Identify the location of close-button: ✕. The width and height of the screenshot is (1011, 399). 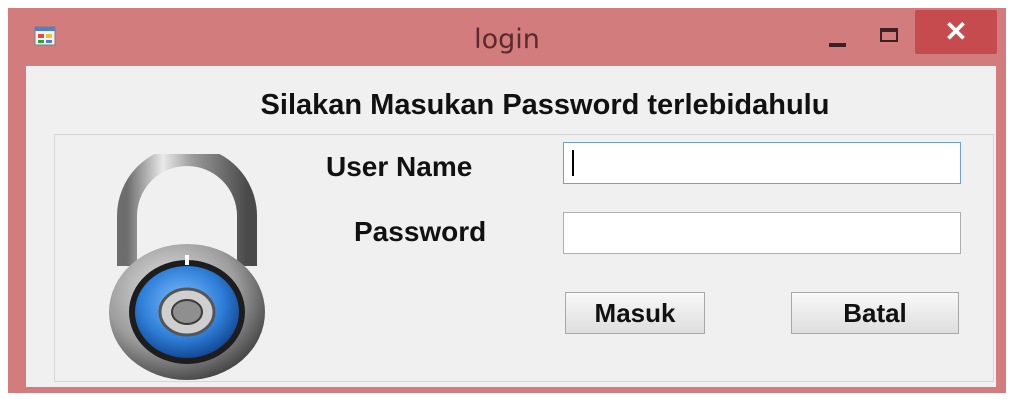
(956, 32).